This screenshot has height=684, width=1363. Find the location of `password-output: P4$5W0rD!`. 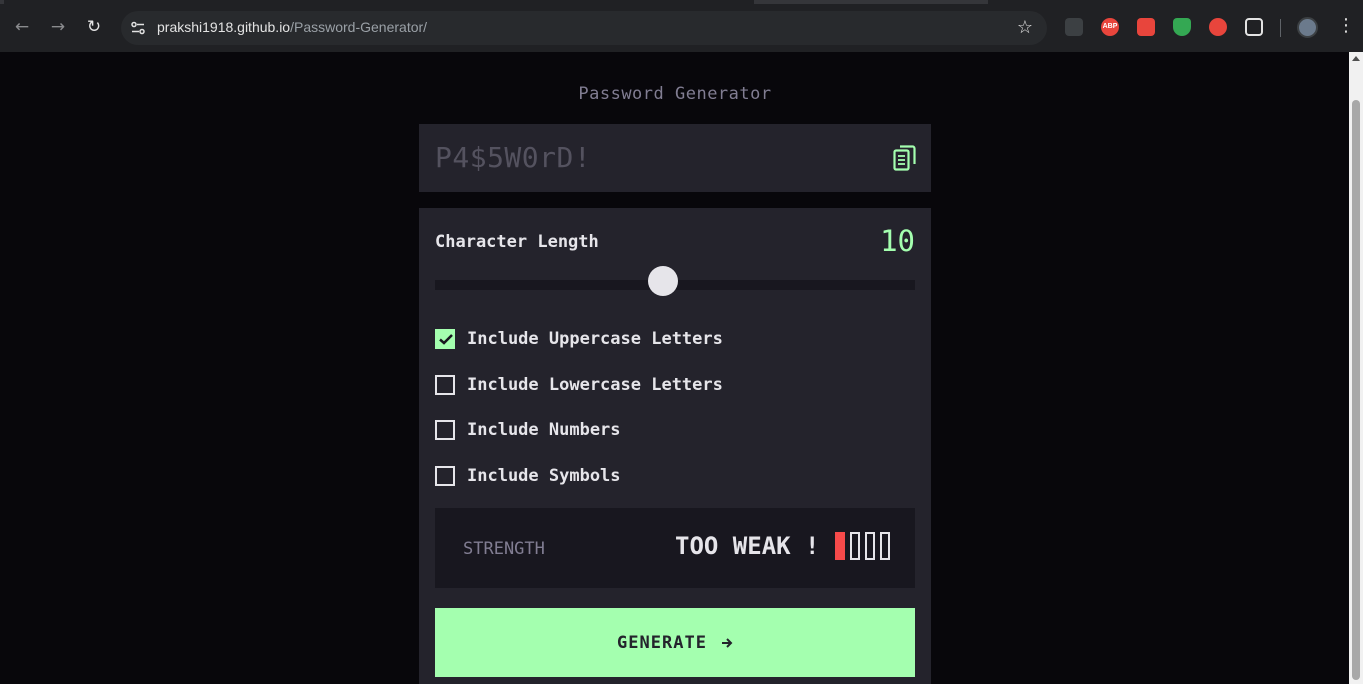

password-output: P4$5W0rD! is located at coordinates (513, 157).